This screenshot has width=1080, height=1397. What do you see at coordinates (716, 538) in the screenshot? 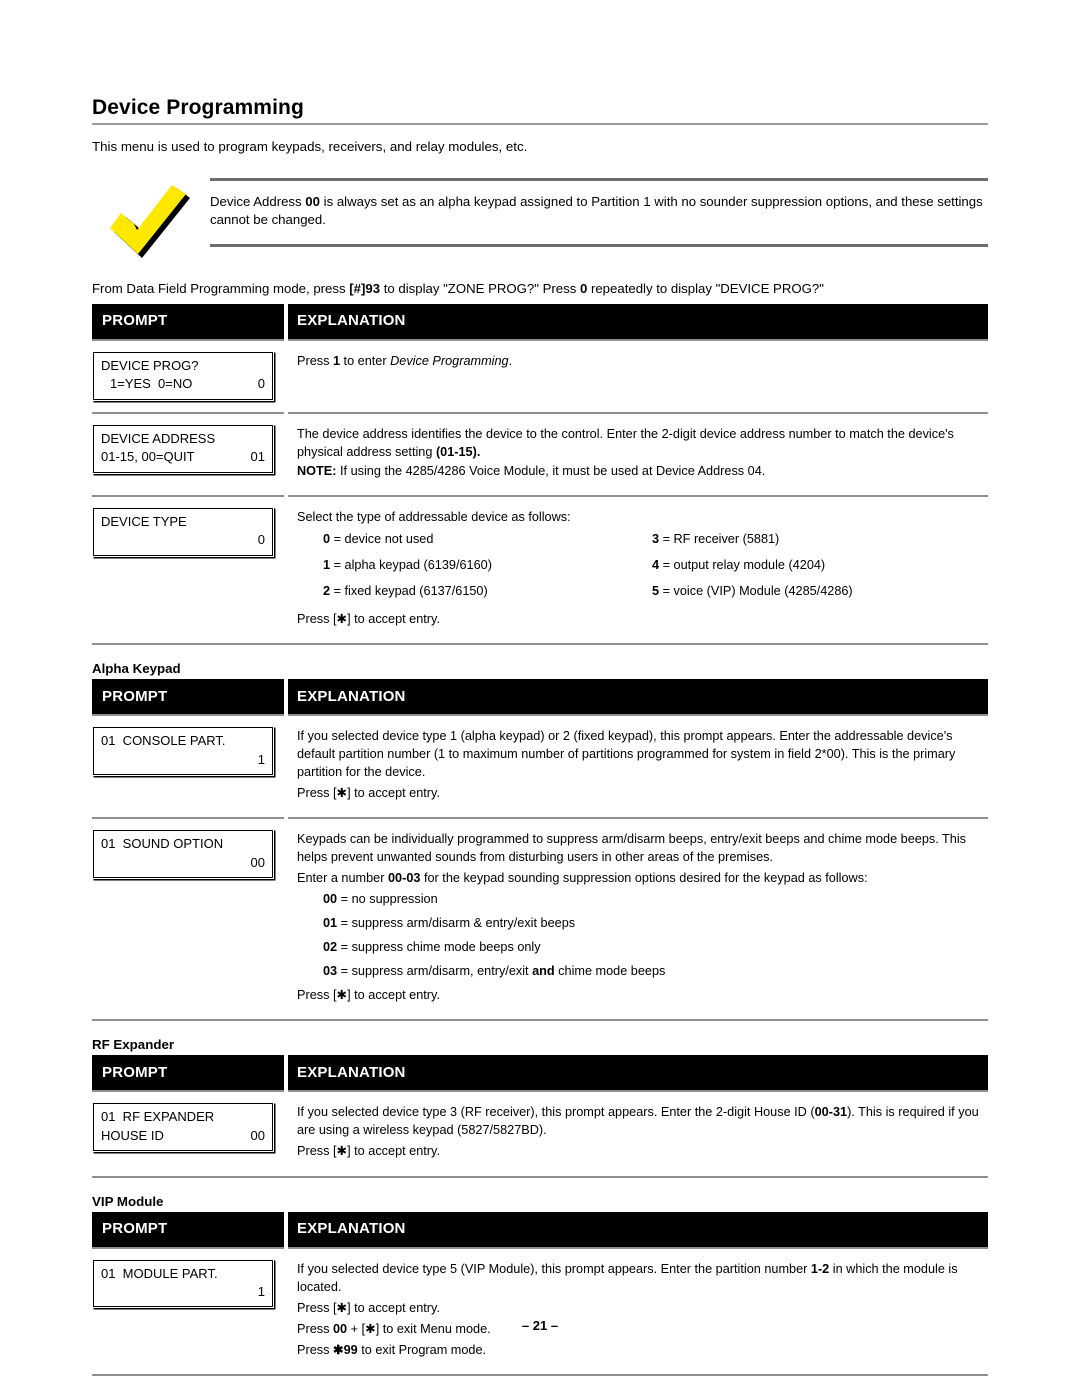
I see `list-item: 3 = RF receiver (5881)` at bounding box center [716, 538].